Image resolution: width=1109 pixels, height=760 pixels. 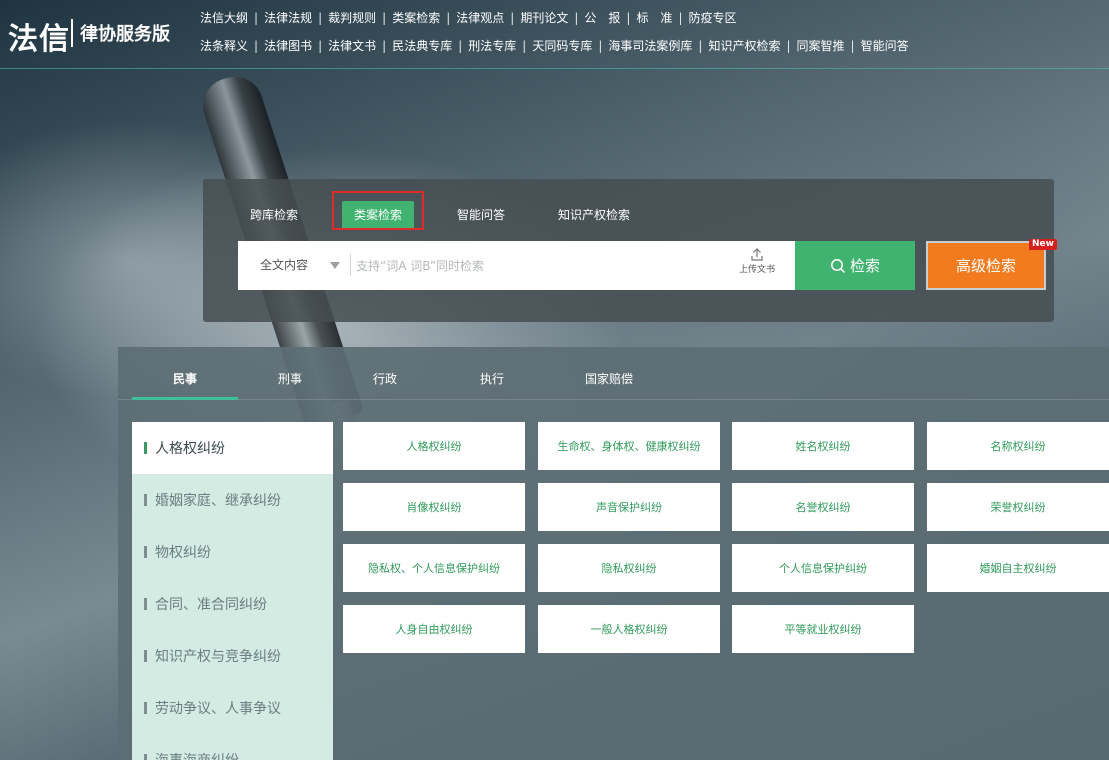 I want to click on nav-item-rulings: 裁判规则, so click(x=352, y=17).